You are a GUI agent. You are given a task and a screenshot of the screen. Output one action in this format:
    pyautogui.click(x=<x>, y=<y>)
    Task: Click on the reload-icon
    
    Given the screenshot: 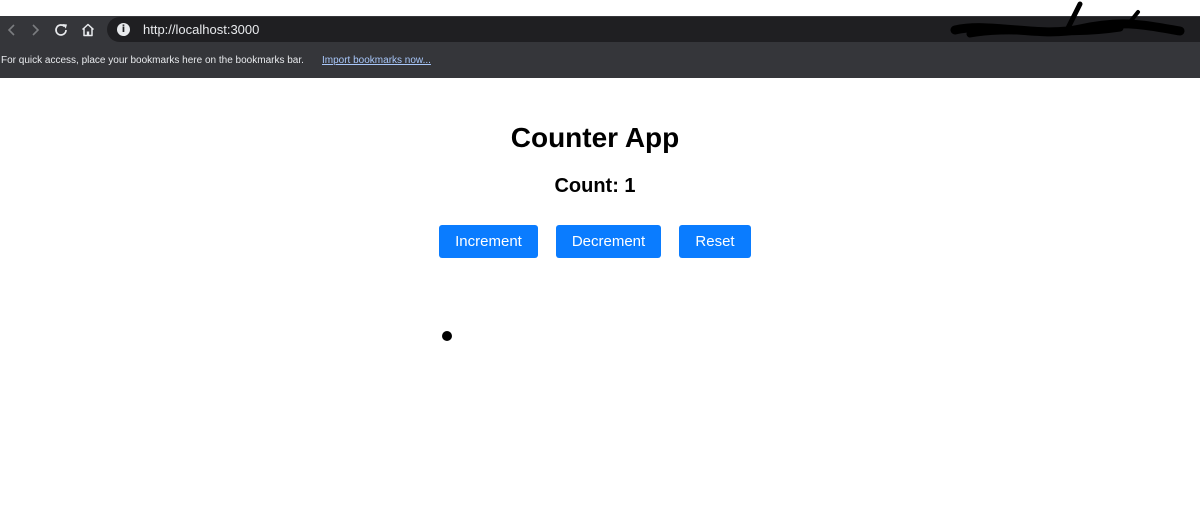 What is the action you would take?
    pyautogui.click(x=61, y=30)
    